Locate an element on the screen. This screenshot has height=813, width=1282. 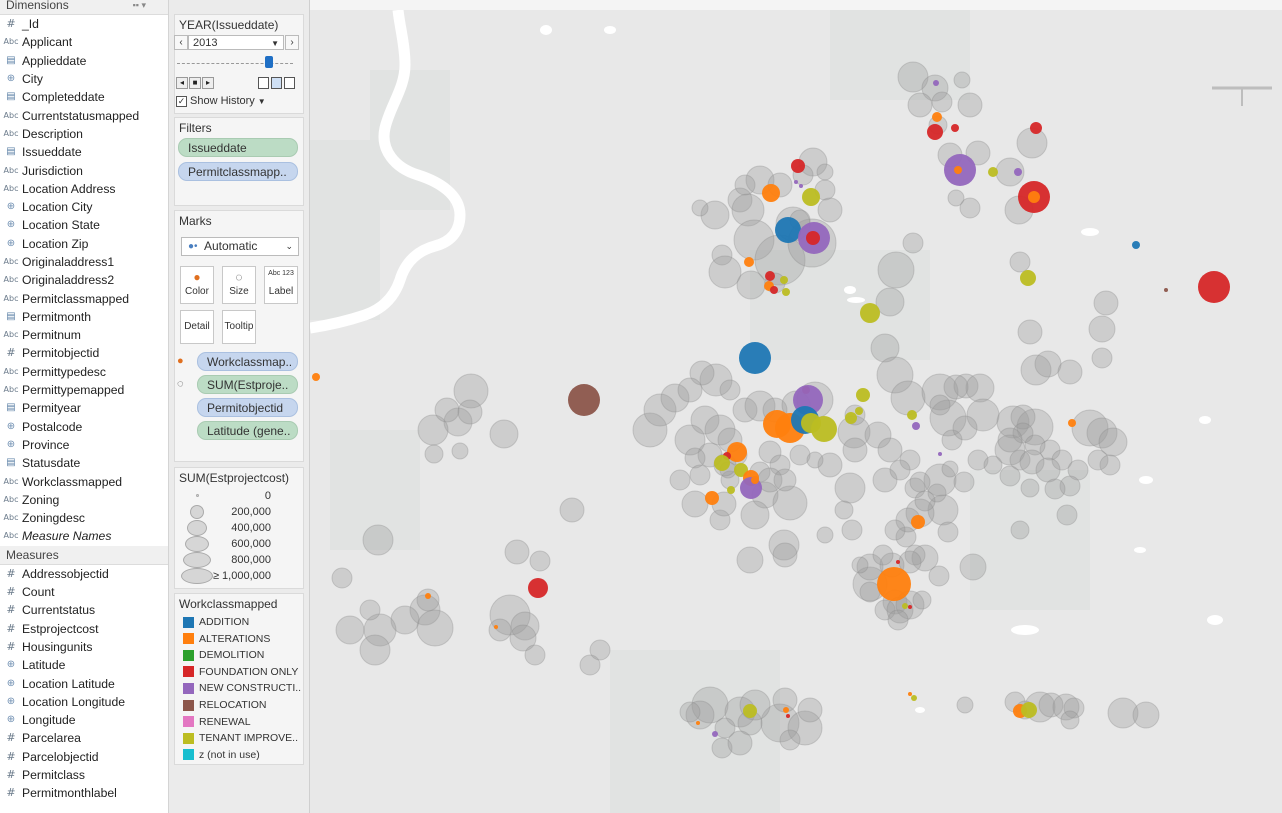
field-item: # Count is located at coordinates (84, 592).